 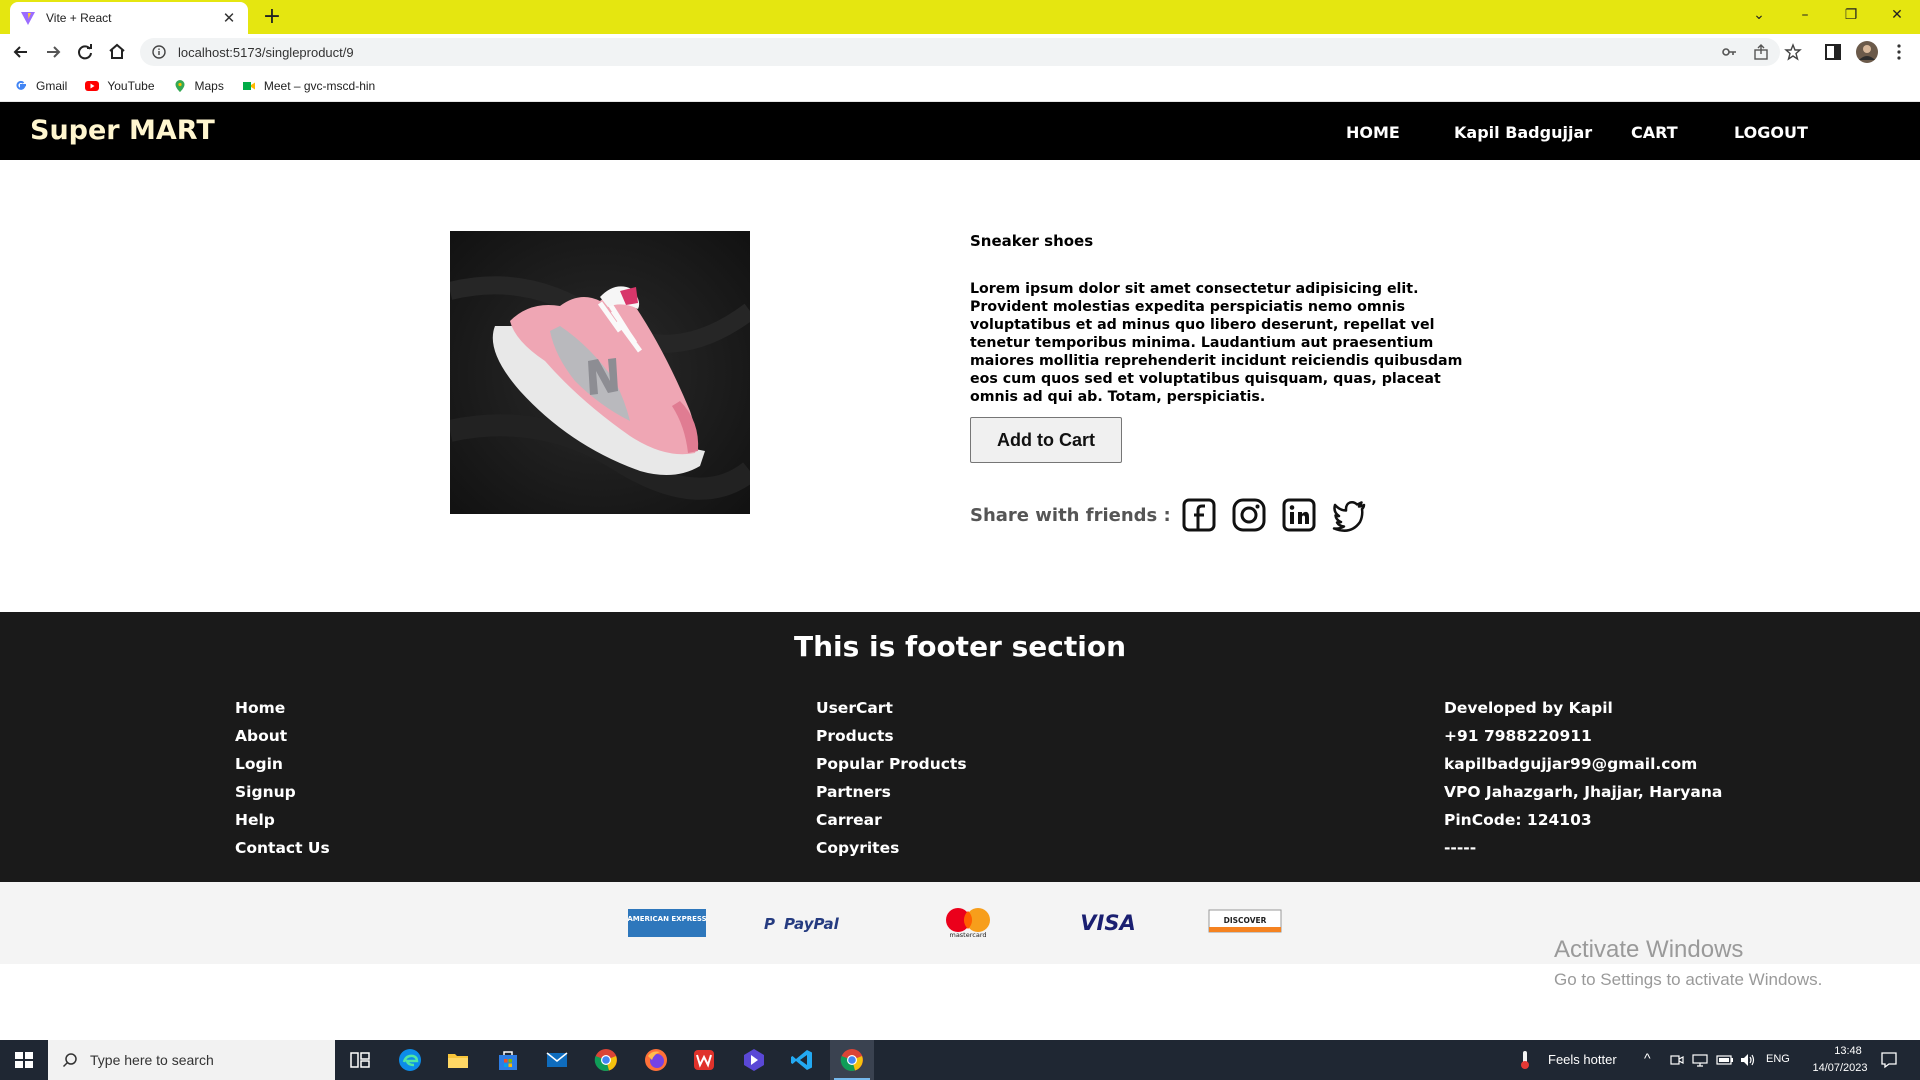 I want to click on facebook-icon, so click(x=1199, y=515).